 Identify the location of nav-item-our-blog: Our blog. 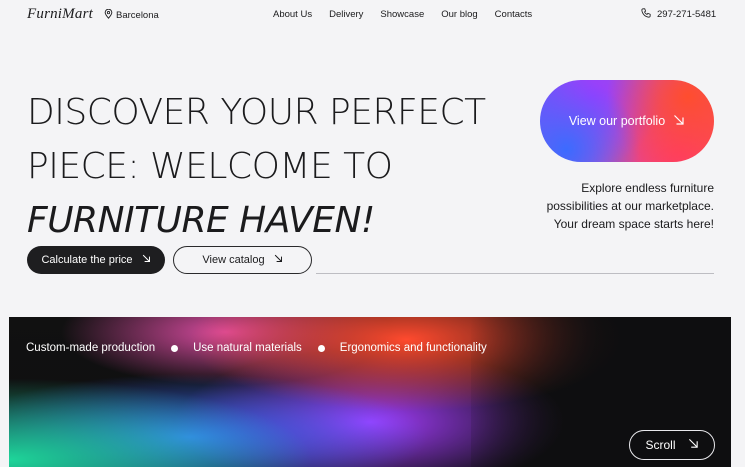
(459, 14).